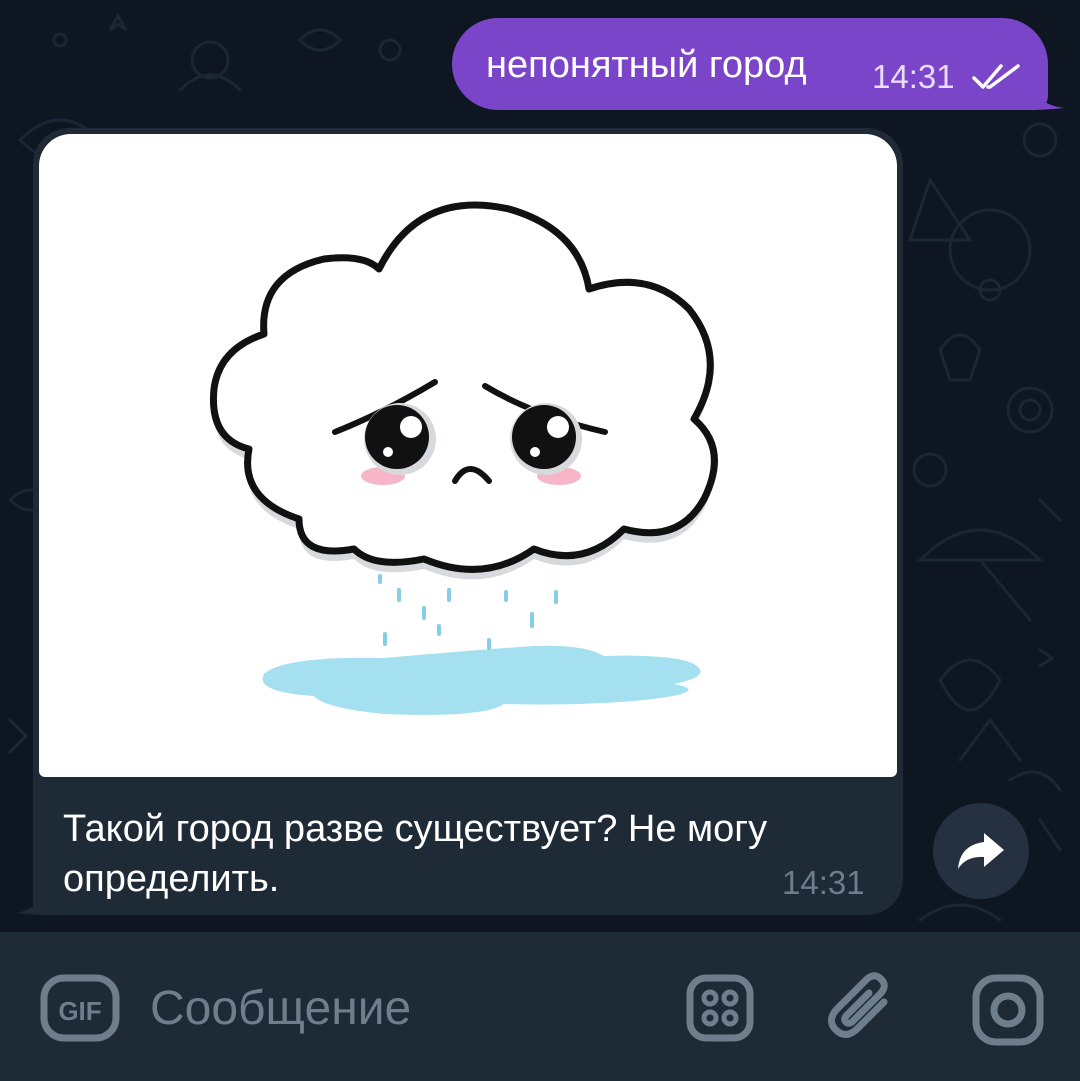 This screenshot has width=1080, height=1081. I want to click on forward-button, so click(981, 851).